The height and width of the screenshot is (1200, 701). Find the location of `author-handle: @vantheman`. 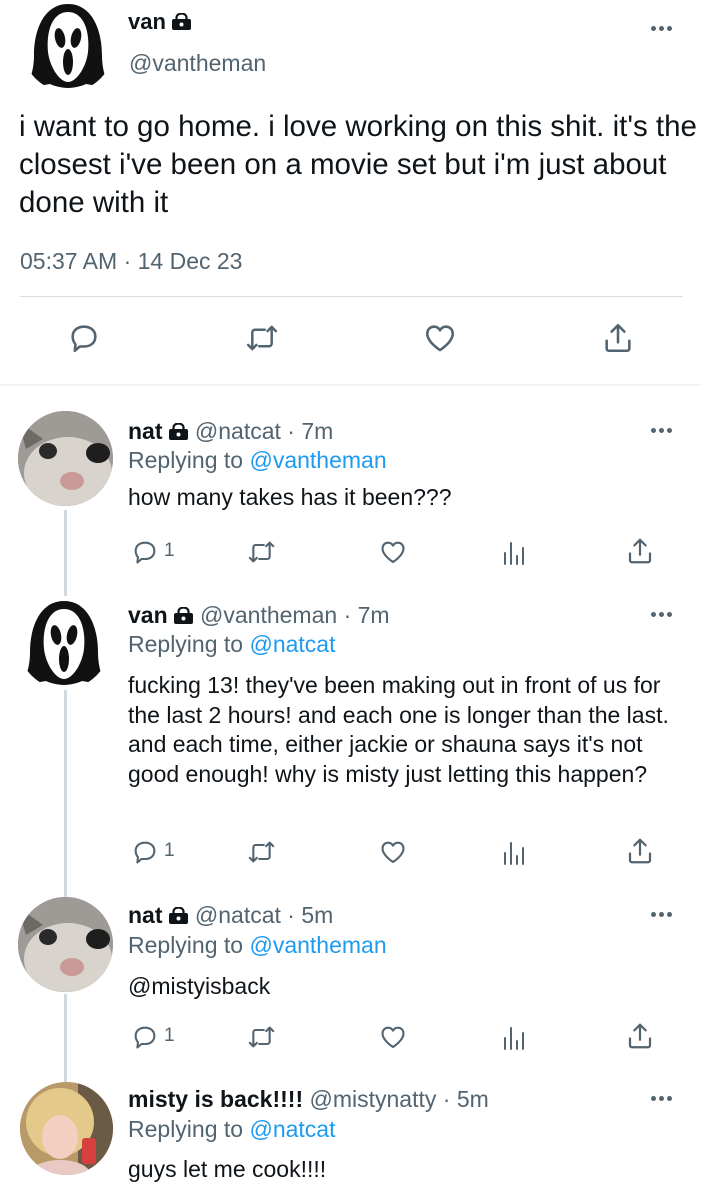

author-handle: @vantheman is located at coordinates (197, 63).